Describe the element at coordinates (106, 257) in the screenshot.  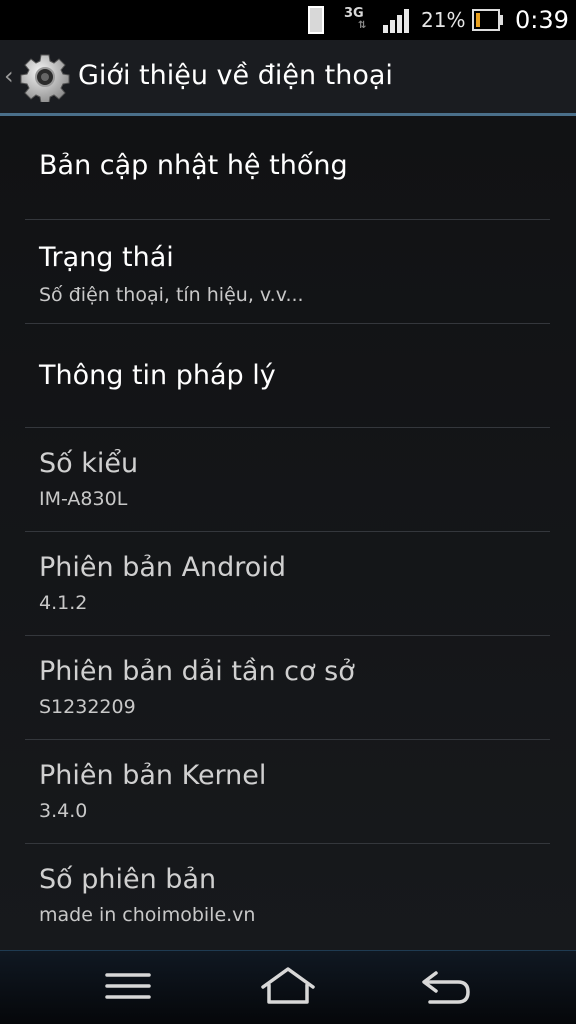
I see `list-item-title: Trạng thái` at that location.